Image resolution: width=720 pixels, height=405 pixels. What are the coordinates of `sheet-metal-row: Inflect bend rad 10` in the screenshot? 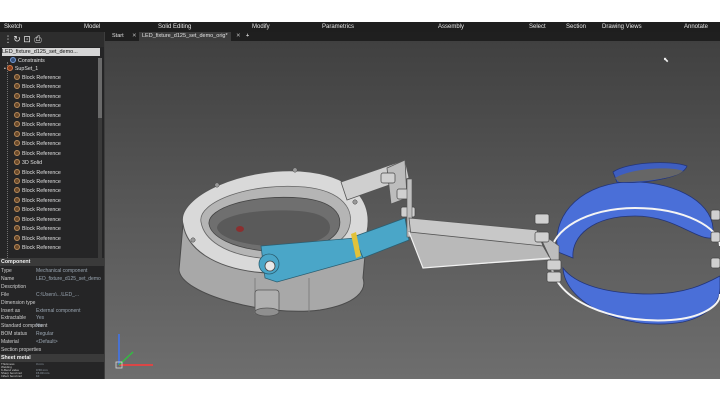 It's located at (52, 376).